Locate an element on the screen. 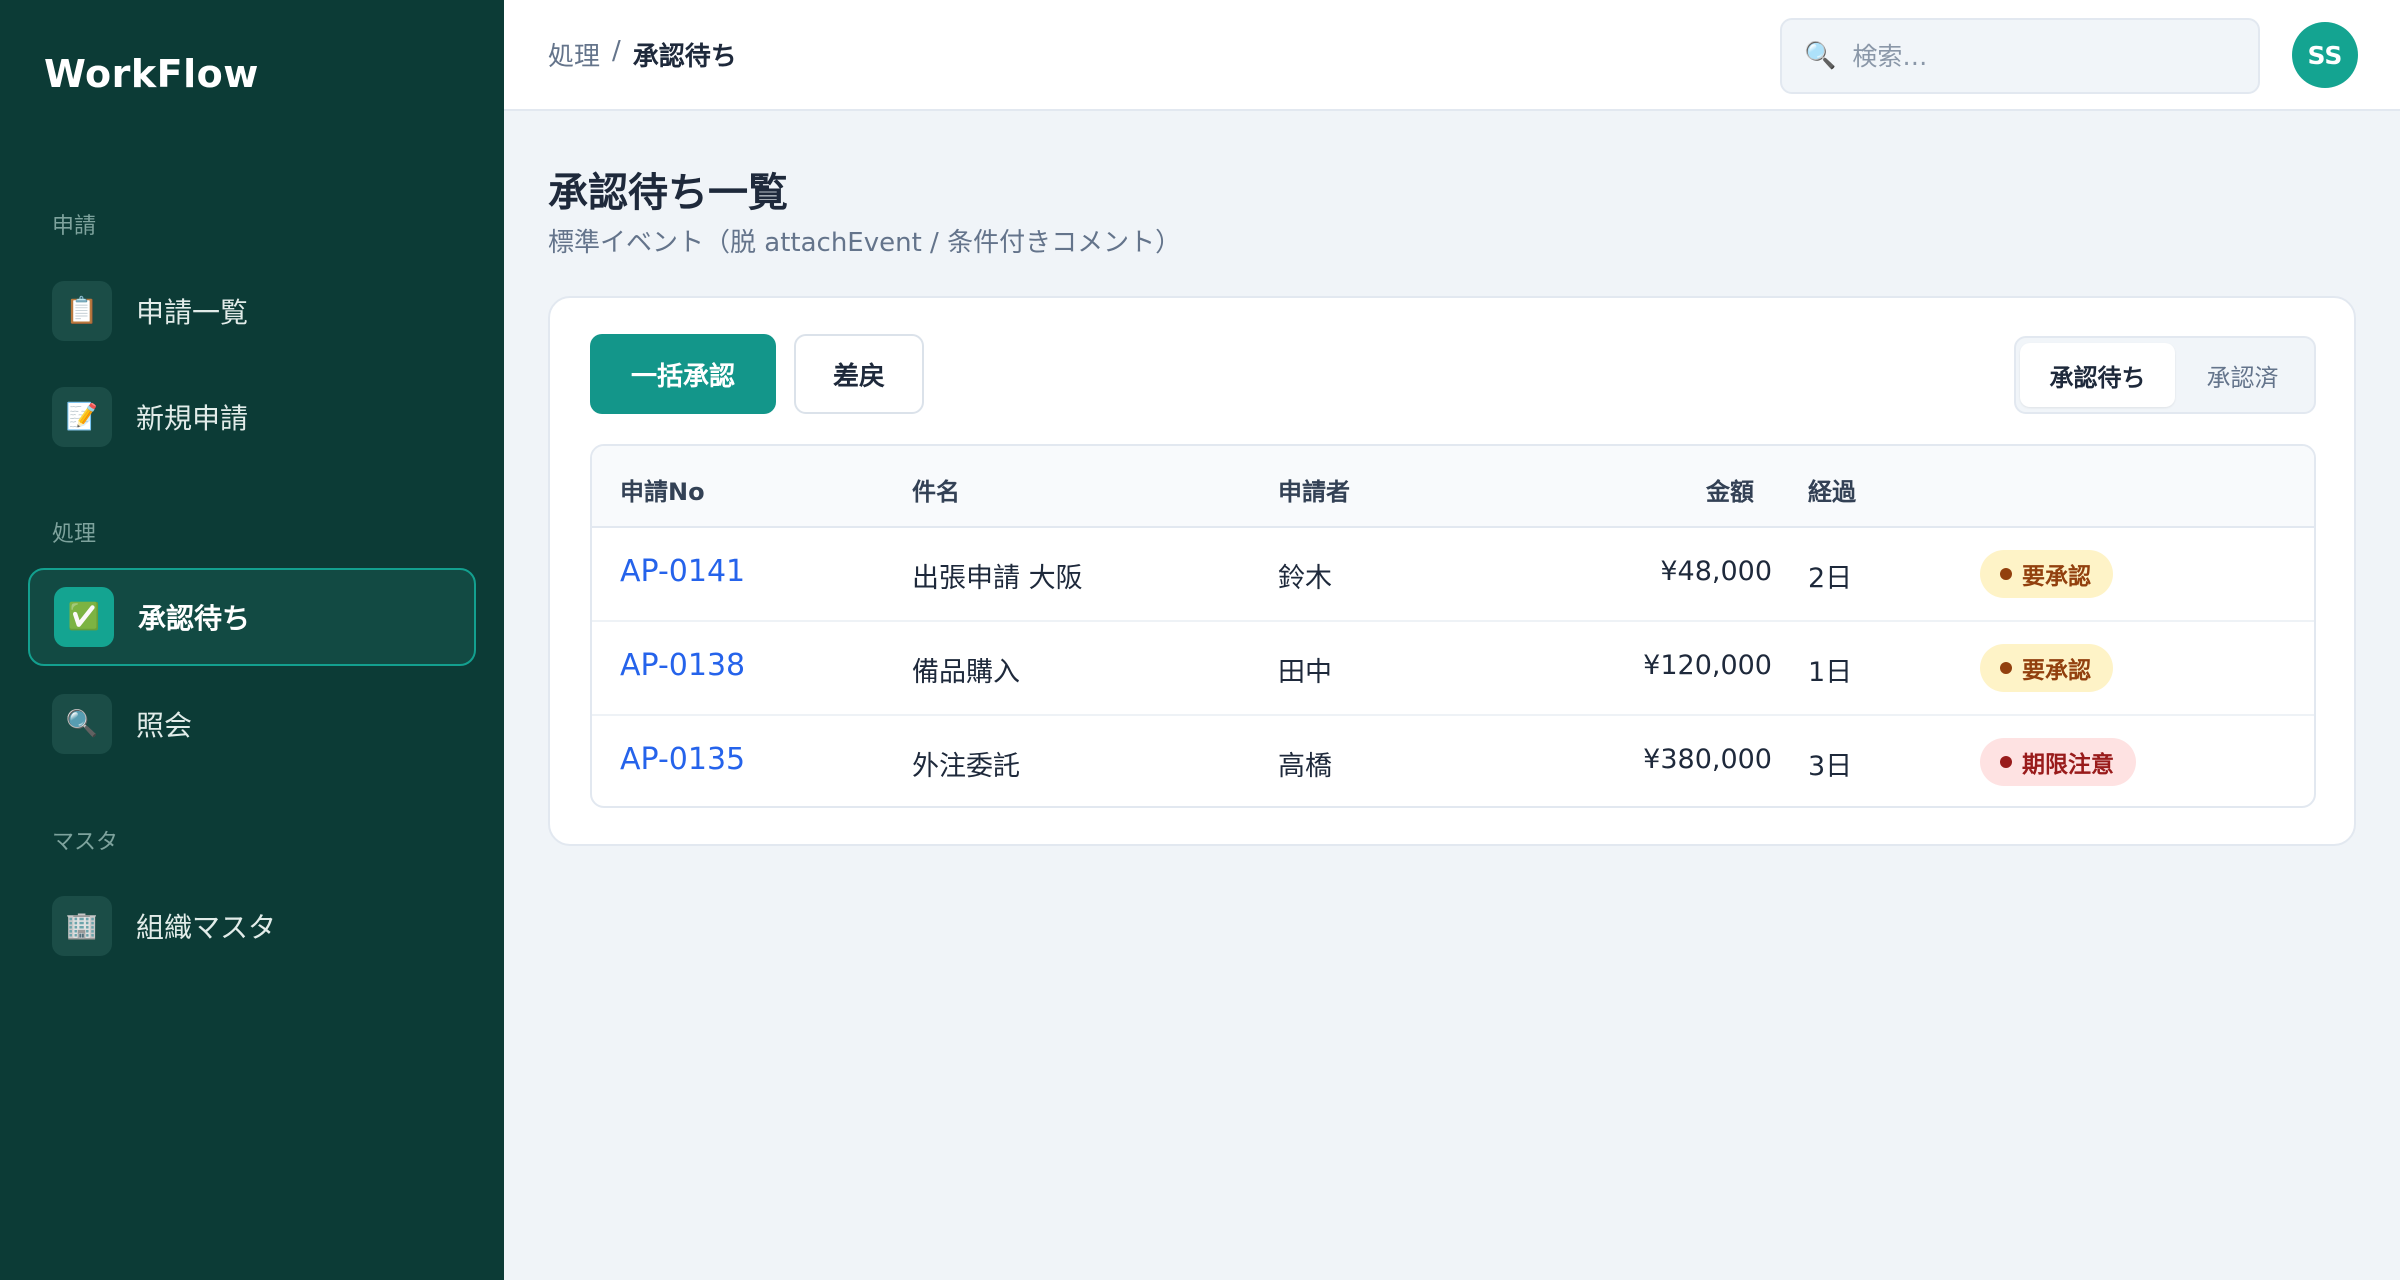  send-back-button: 差戻 is located at coordinates (859, 374).